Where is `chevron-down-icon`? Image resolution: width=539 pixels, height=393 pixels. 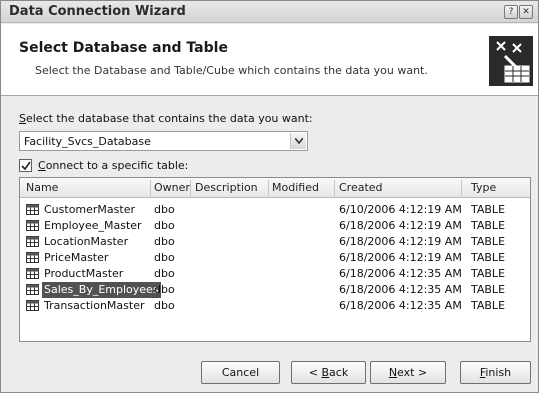
chevron-down-icon is located at coordinates (299, 141).